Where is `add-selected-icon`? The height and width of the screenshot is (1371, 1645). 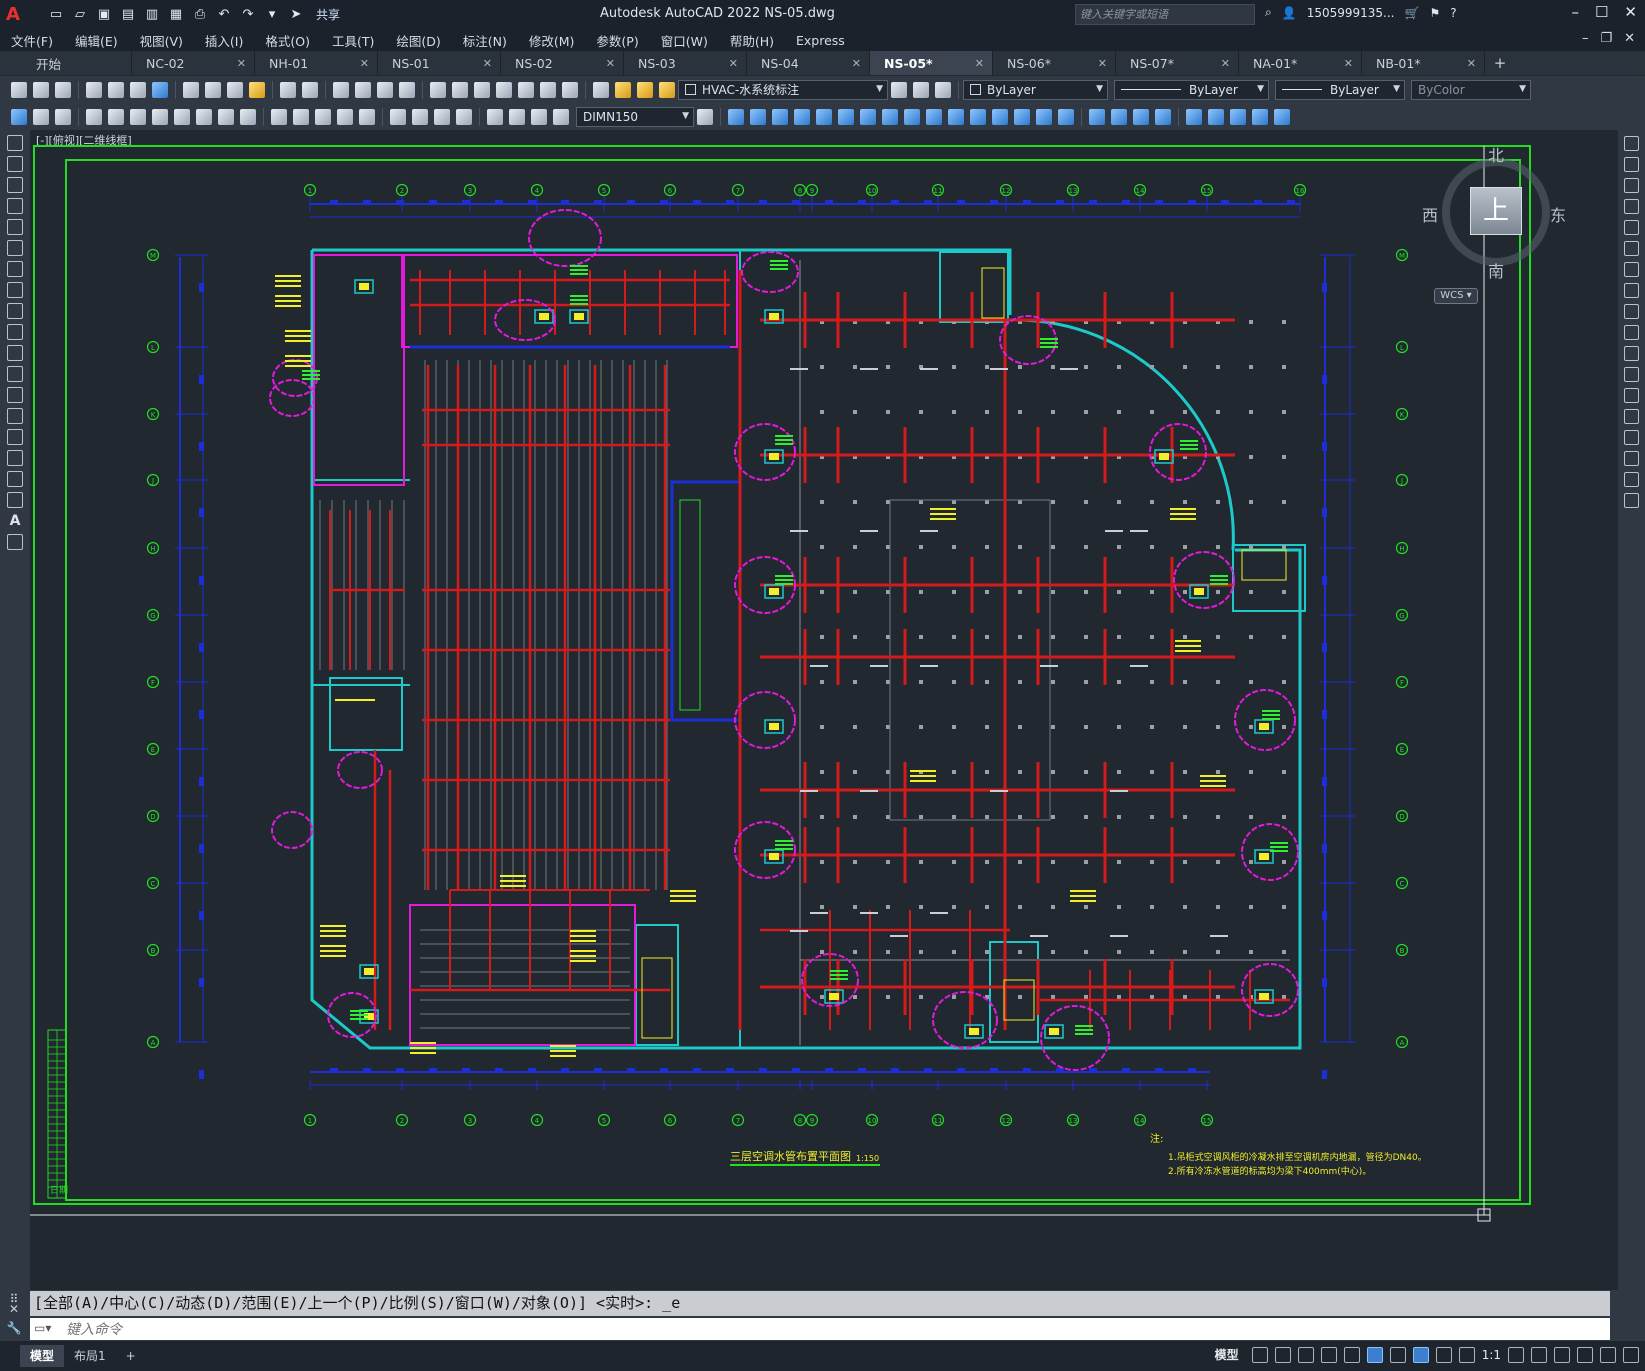 add-selected-icon is located at coordinates (15, 542).